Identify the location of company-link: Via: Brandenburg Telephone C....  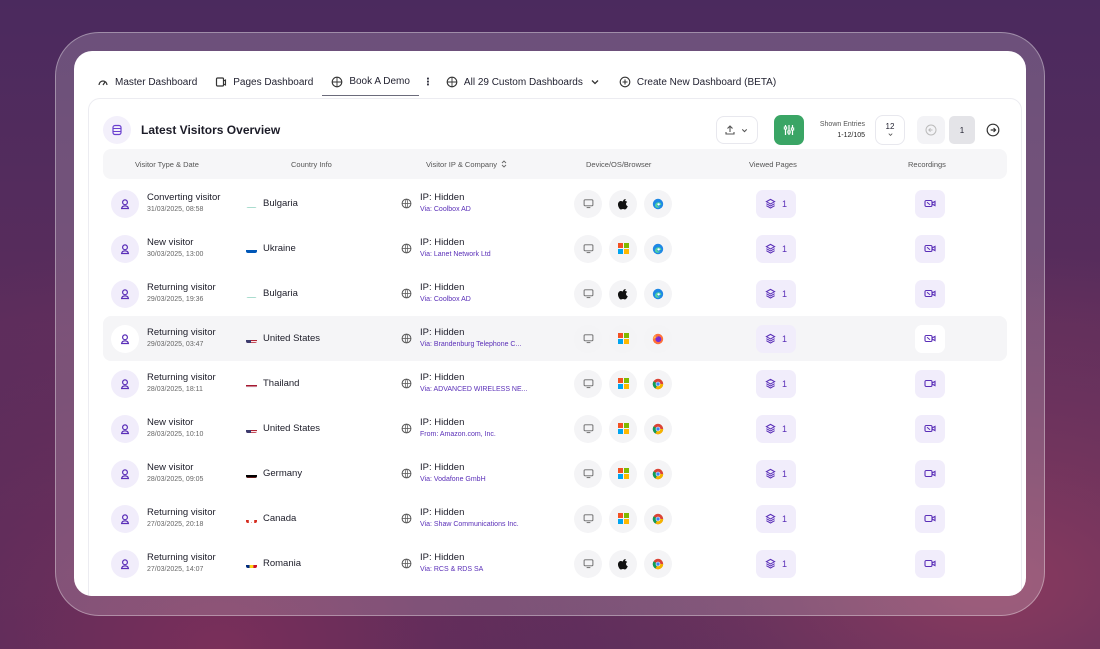
(470, 345).